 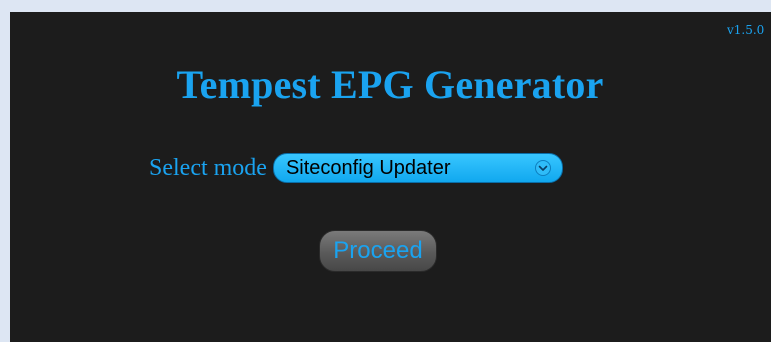 I want to click on chevron-down-icon, so click(x=543, y=168).